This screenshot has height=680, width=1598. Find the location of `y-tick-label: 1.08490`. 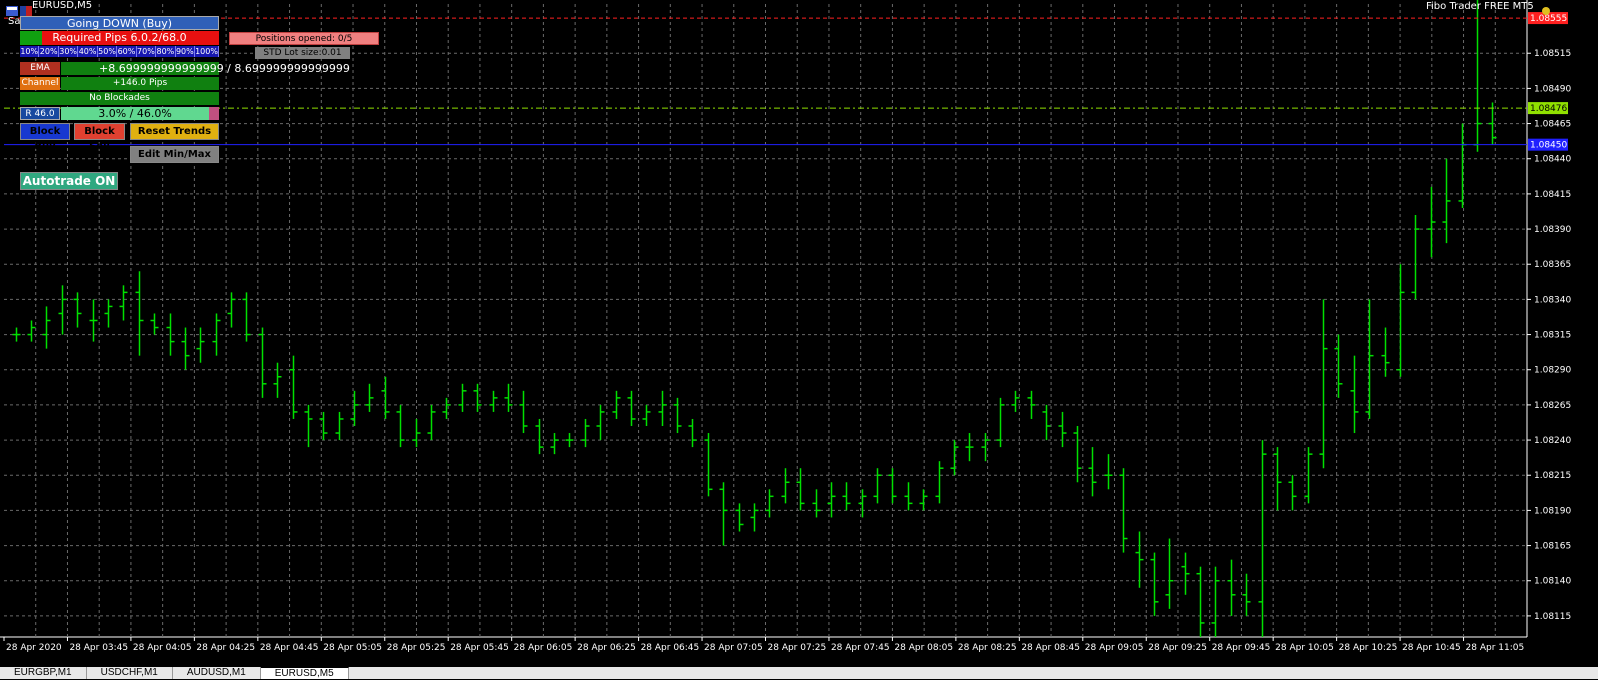

y-tick-label: 1.08490 is located at coordinates (1552, 89).